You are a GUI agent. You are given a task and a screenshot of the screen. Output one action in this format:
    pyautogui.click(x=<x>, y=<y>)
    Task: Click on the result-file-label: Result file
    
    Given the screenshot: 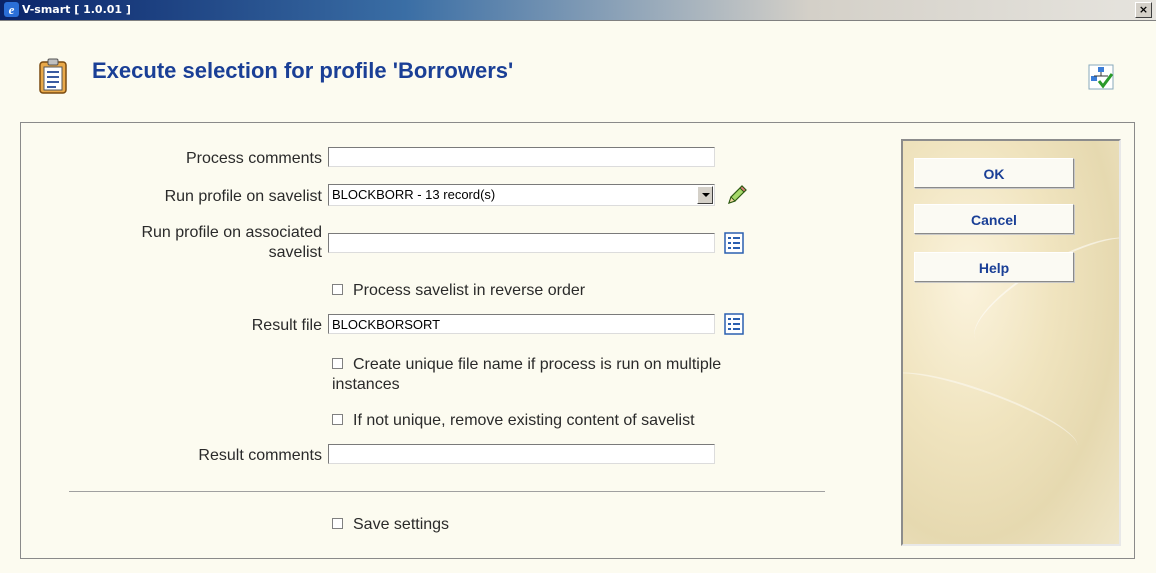 What is the action you would take?
    pyautogui.click(x=286, y=325)
    